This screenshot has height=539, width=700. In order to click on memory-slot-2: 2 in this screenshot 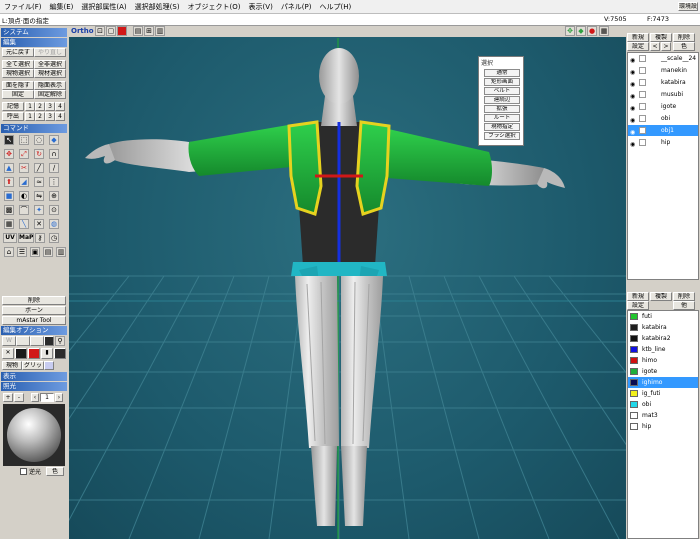, I will do `click(40, 106)`.